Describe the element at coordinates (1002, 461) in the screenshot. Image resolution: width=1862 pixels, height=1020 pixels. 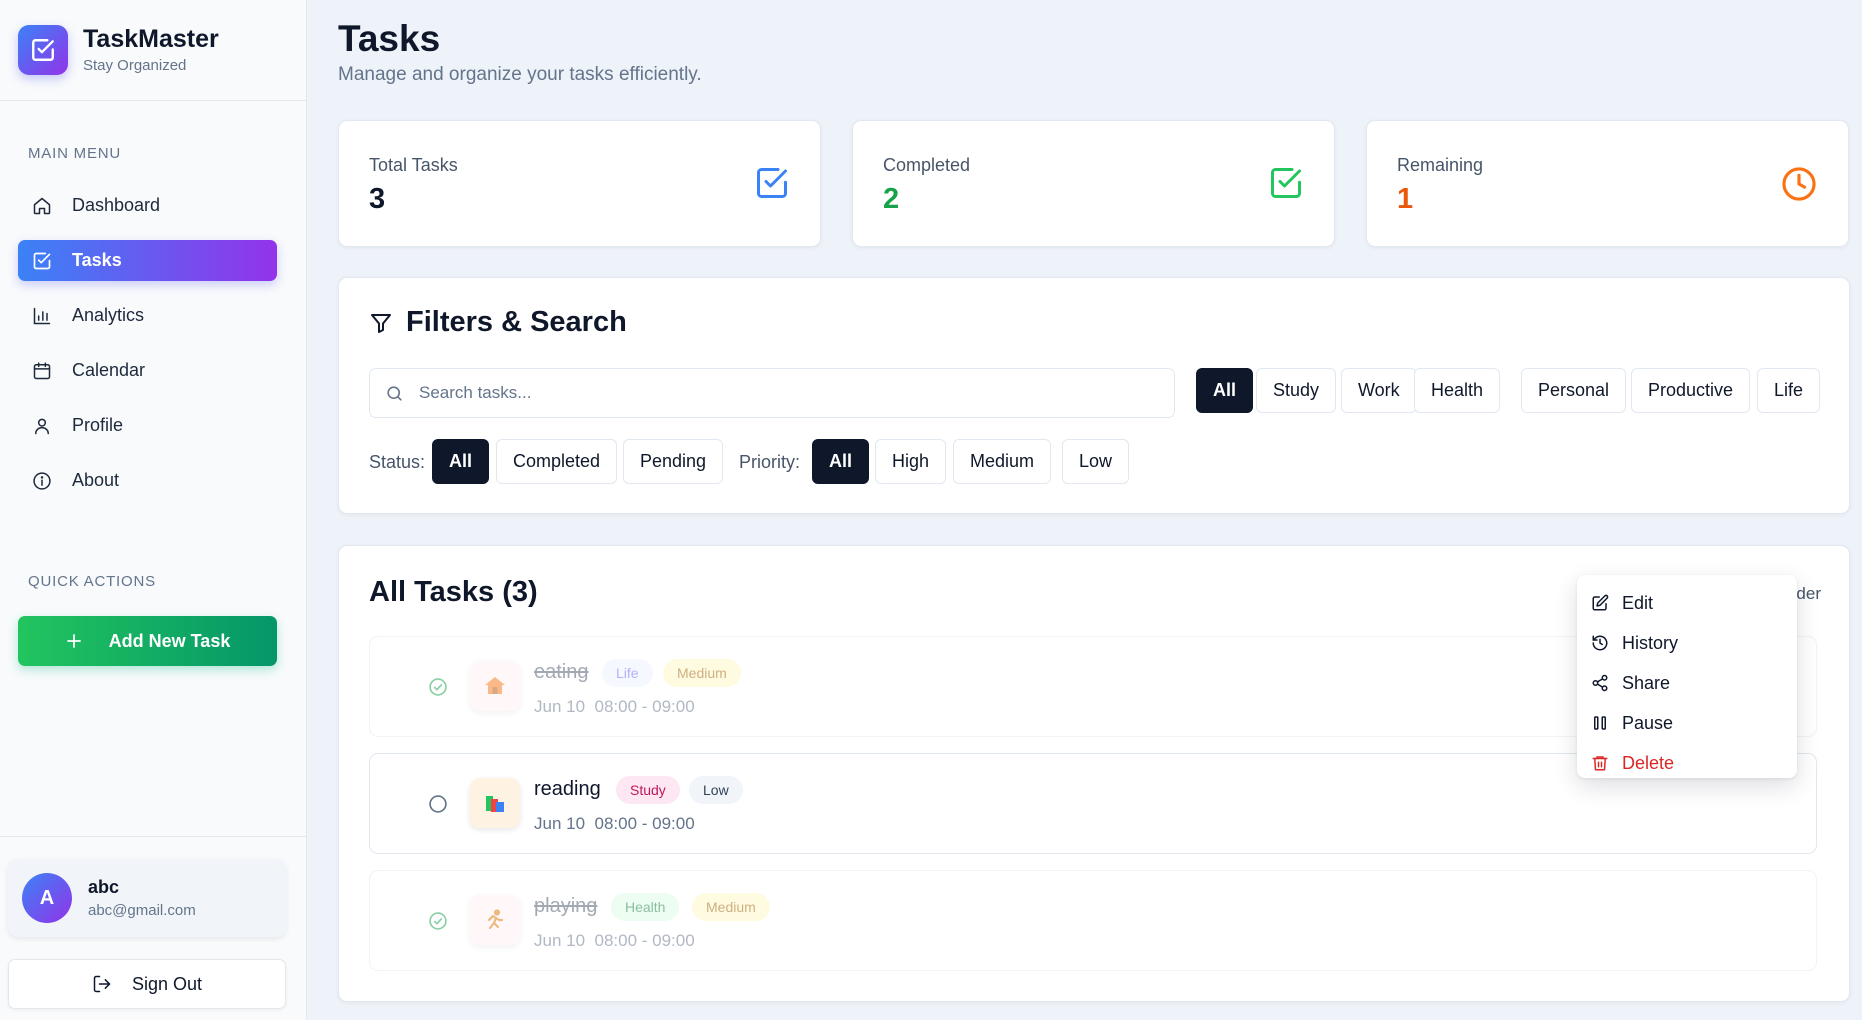
I see `priority-chip-medium: Medium` at that location.